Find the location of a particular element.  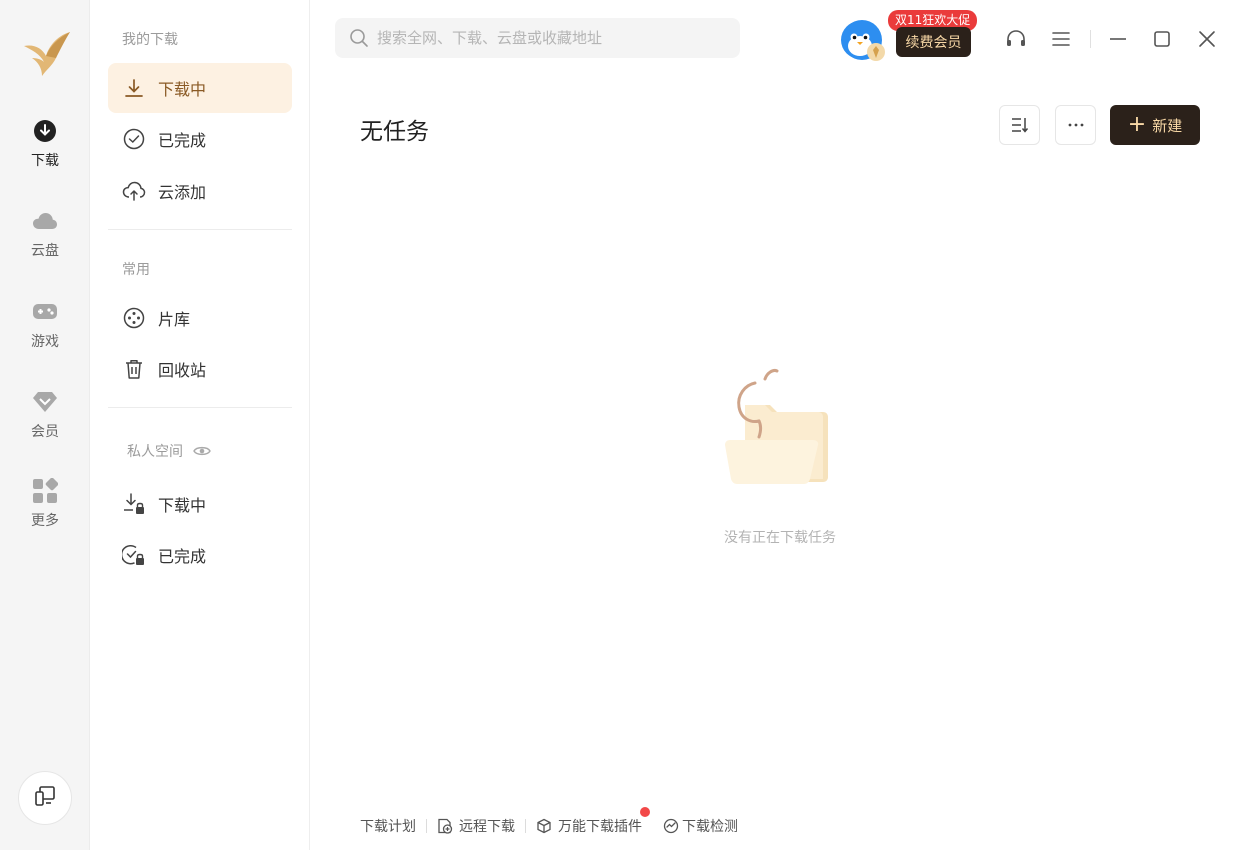

subnav-label: 片库 is located at coordinates (174, 319).